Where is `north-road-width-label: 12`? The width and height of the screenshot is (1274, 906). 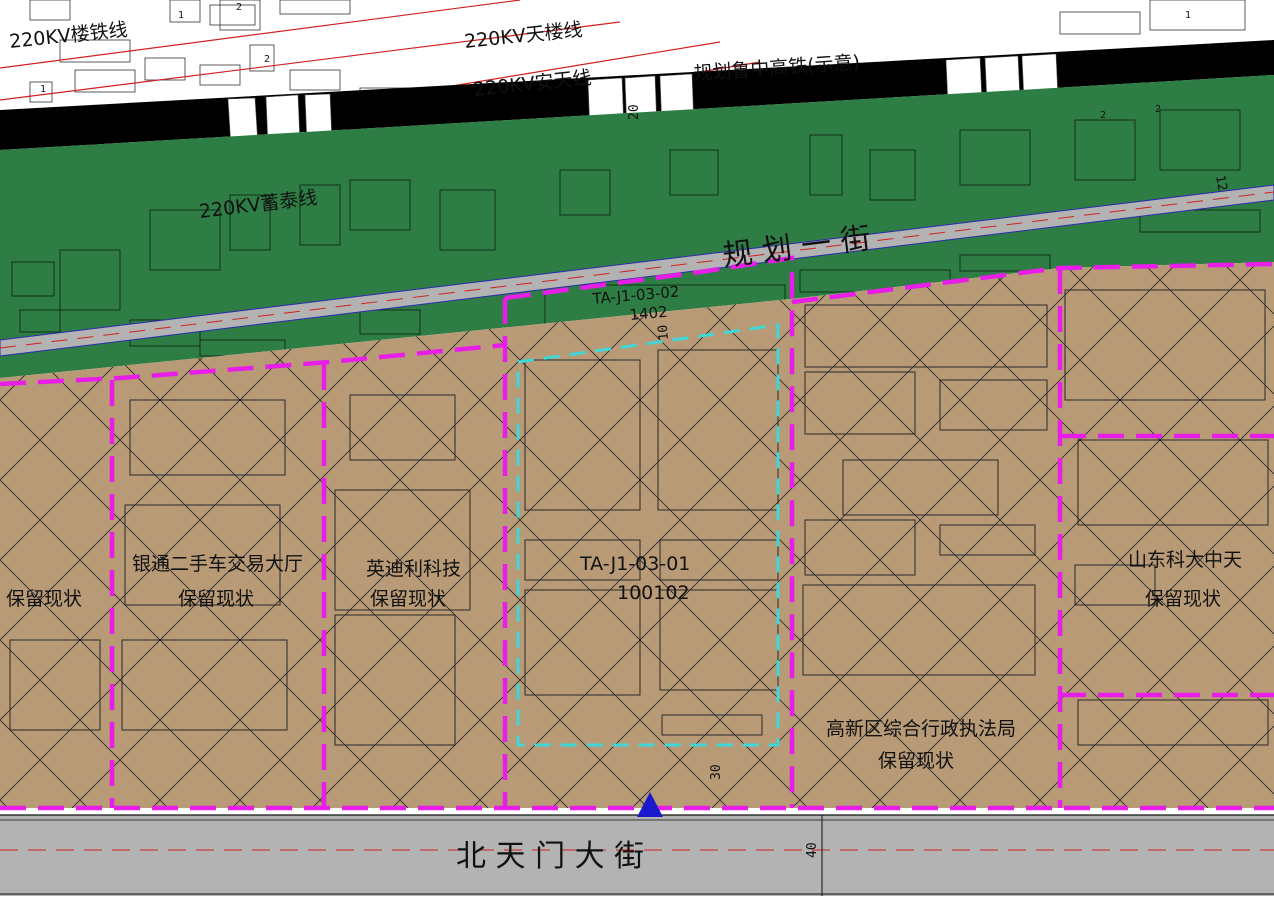
north-road-width-label: 12 is located at coordinates (1220, 183).